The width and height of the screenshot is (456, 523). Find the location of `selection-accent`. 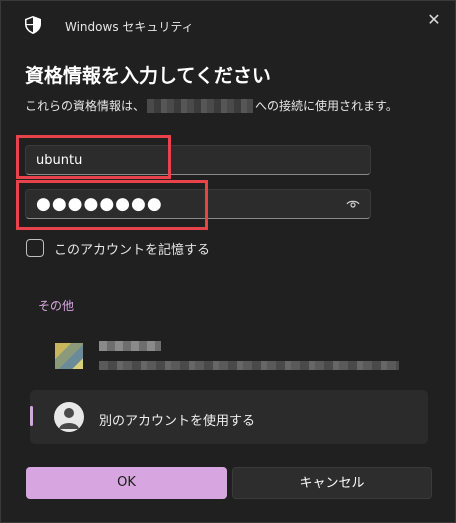

selection-accent is located at coordinates (31, 416).